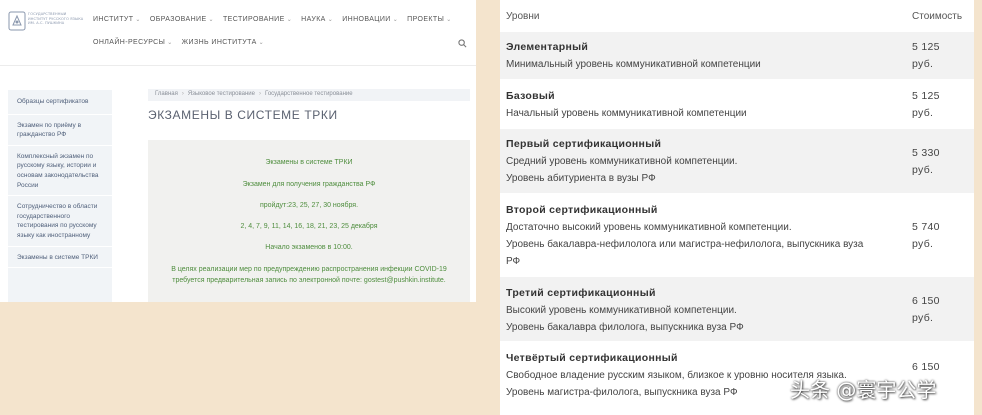  Describe the element at coordinates (547, 47) in the screenshot. I see `level-name: Элементарный` at that location.